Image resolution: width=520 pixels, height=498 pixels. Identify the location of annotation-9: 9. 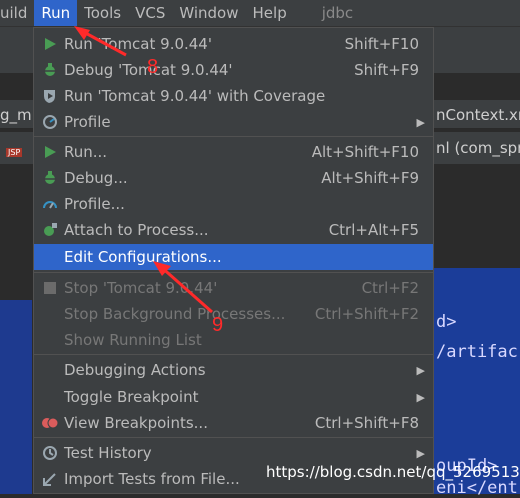
(218, 325).